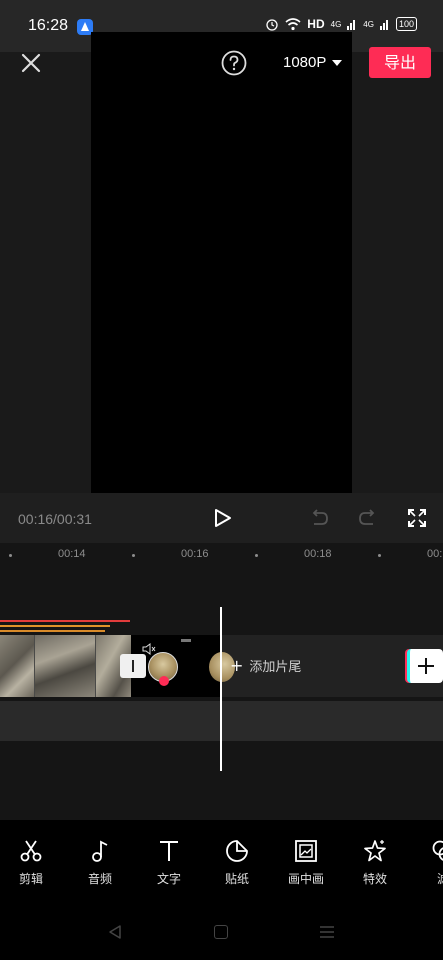  Describe the element at coordinates (100, 851) in the screenshot. I see `music-note-icon` at that location.